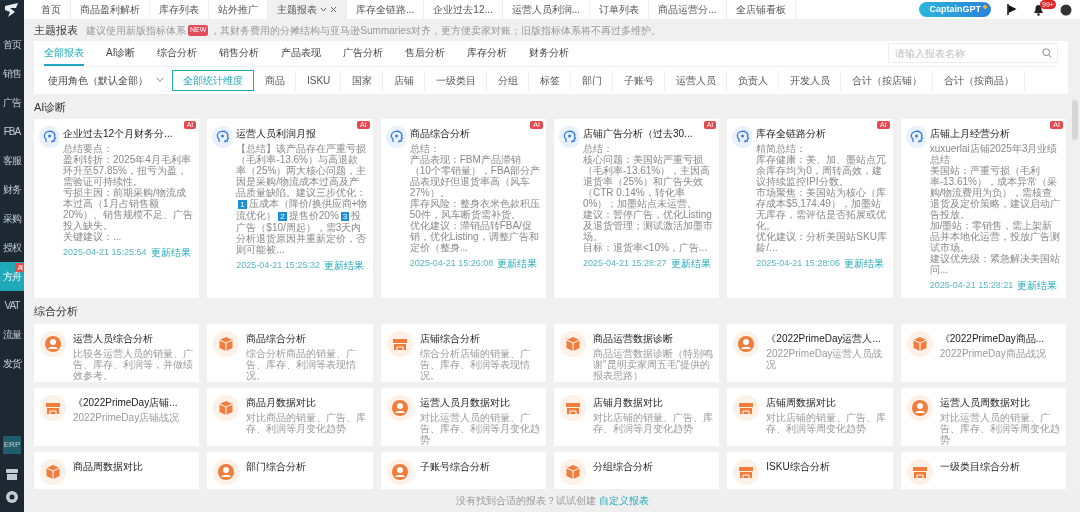  What do you see at coordinates (301, 53) in the screenshot?
I see `category-tab: 产品表现` at bounding box center [301, 53].